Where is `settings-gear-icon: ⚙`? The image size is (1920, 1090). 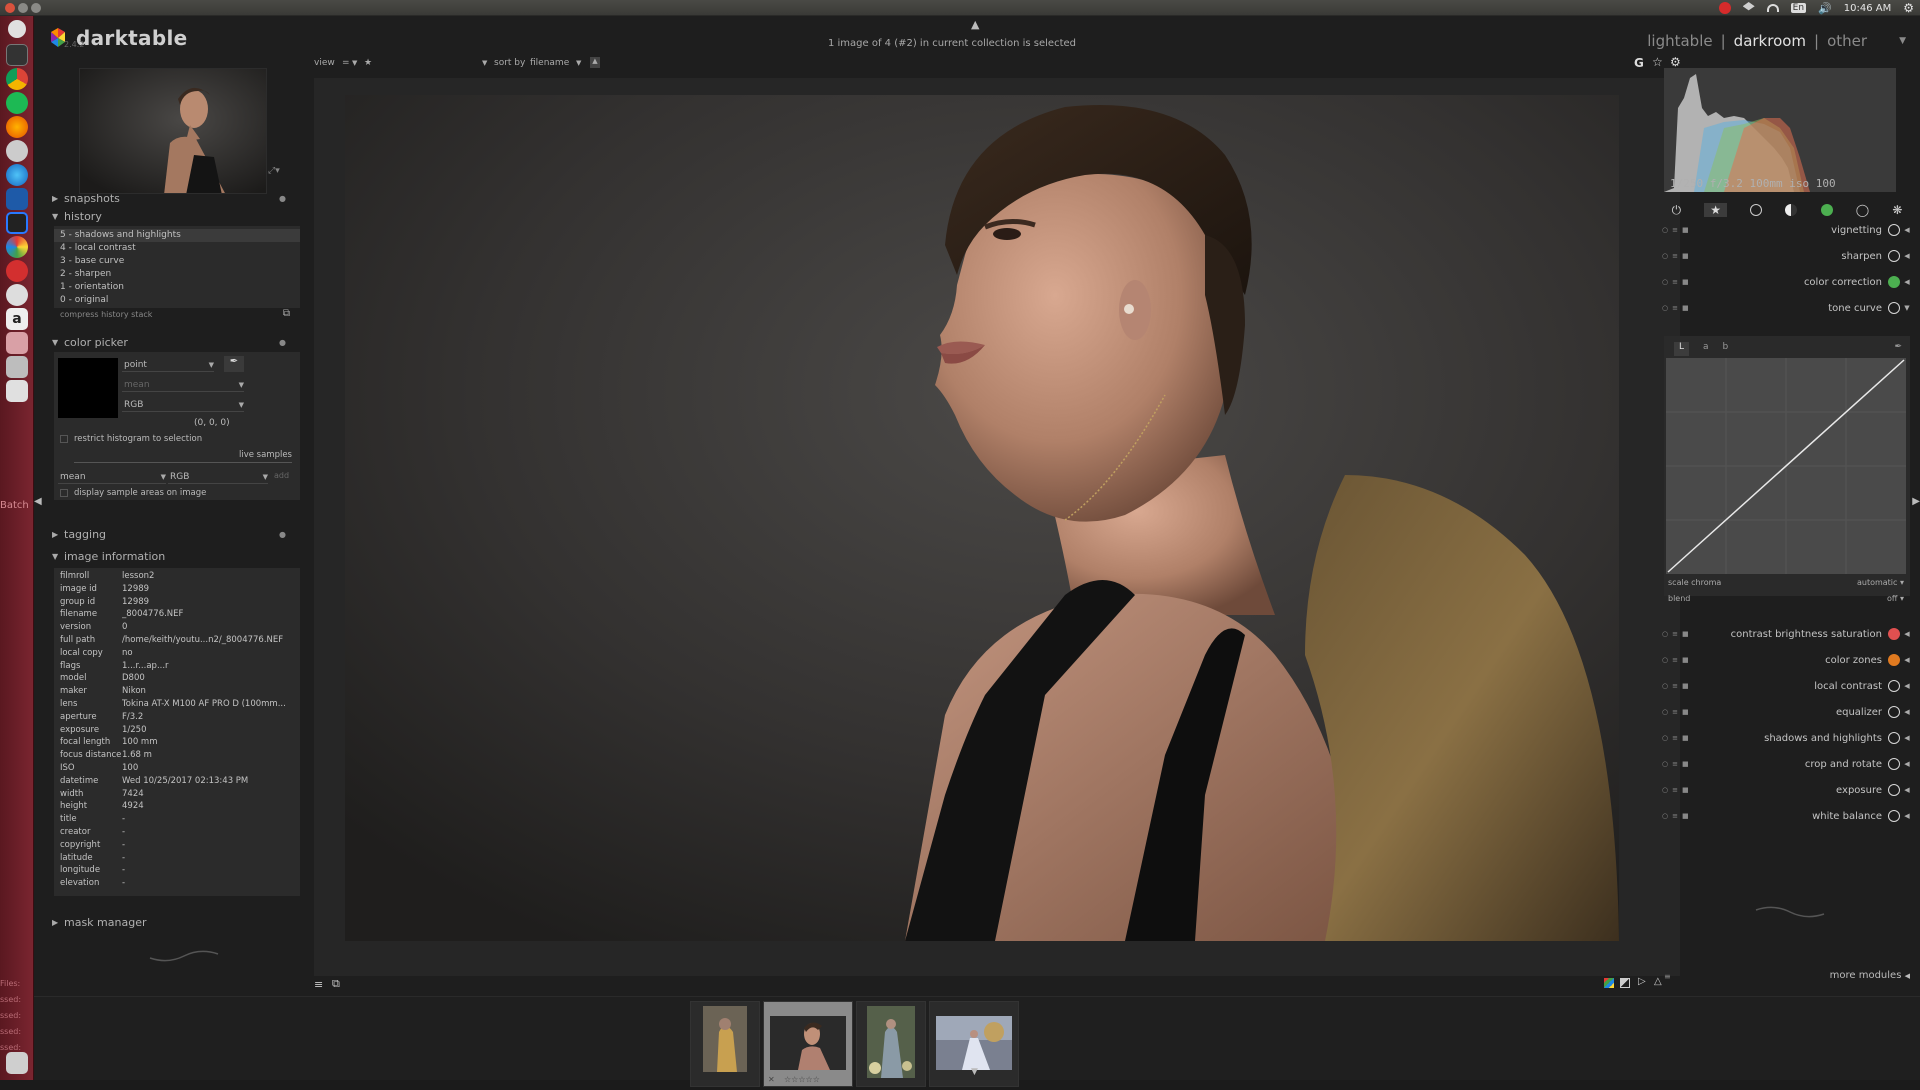 settings-gear-icon: ⚙ is located at coordinates (1908, 8).